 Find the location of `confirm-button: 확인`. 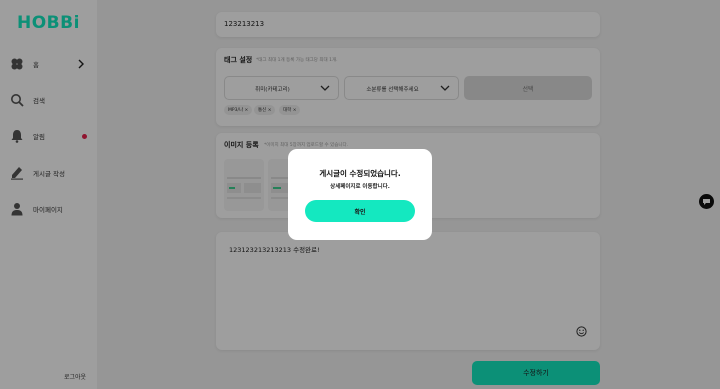

confirm-button: 확인 is located at coordinates (360, 211).